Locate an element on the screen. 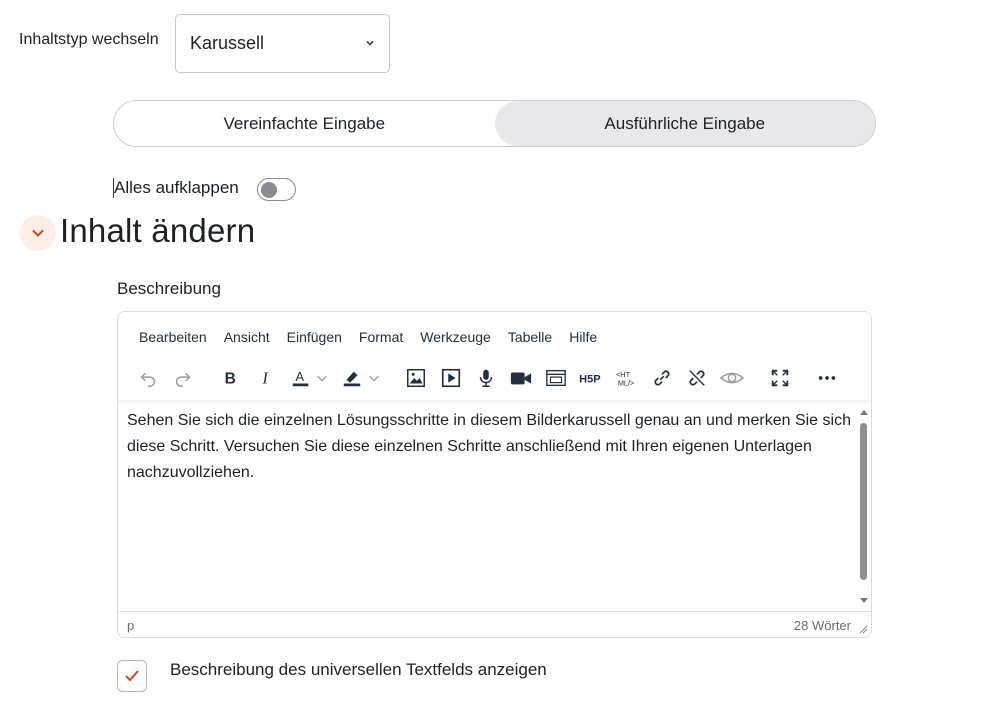 This screenshot has height=704, width=990. content-type-select: Karussell is located at coordinates (282, 43).